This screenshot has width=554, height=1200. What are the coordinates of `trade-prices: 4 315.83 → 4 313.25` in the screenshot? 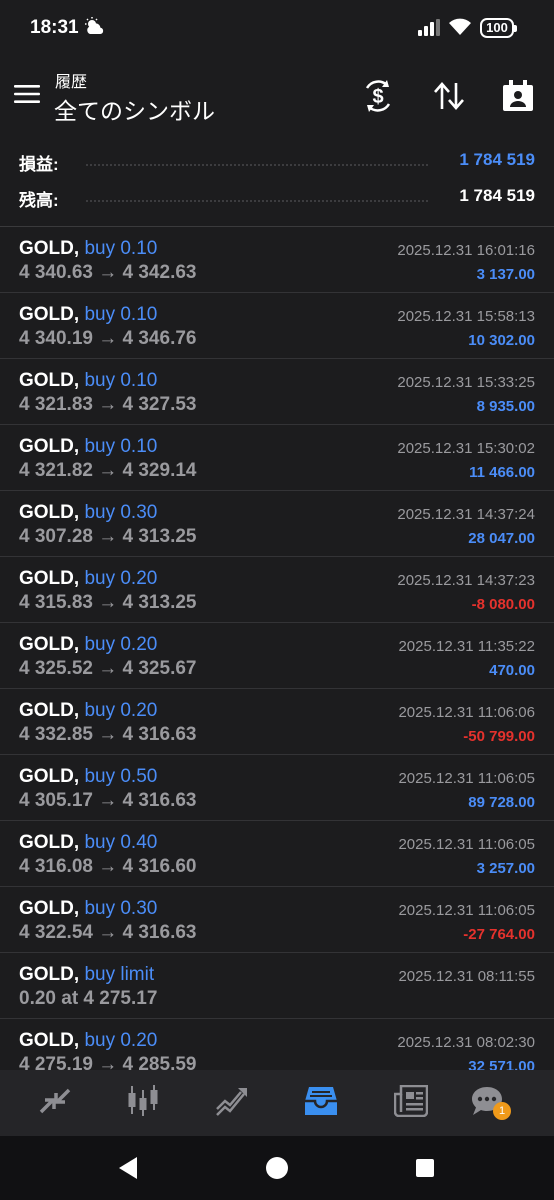 It's located at (108, 602).